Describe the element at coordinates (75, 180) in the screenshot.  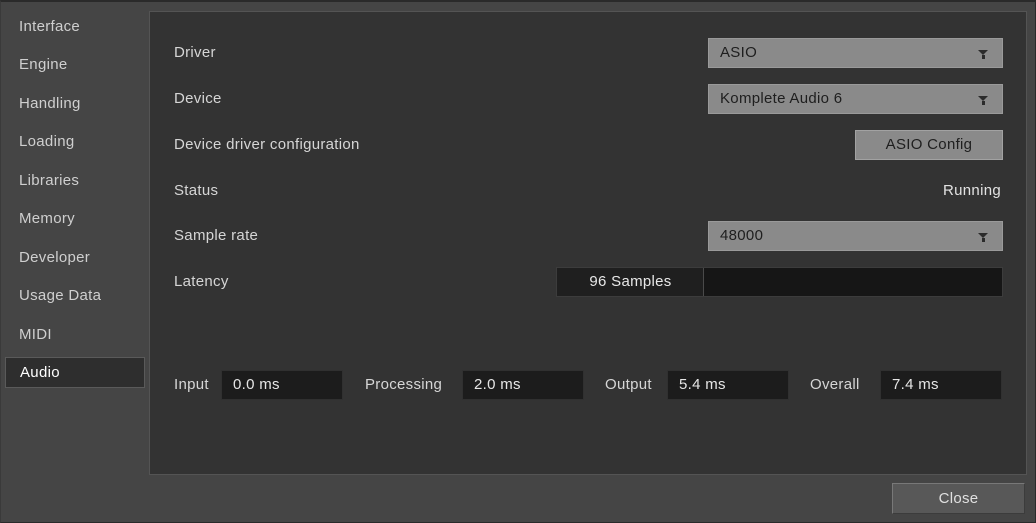
I see `sidebar-item-libraries: Libraries` at that location.